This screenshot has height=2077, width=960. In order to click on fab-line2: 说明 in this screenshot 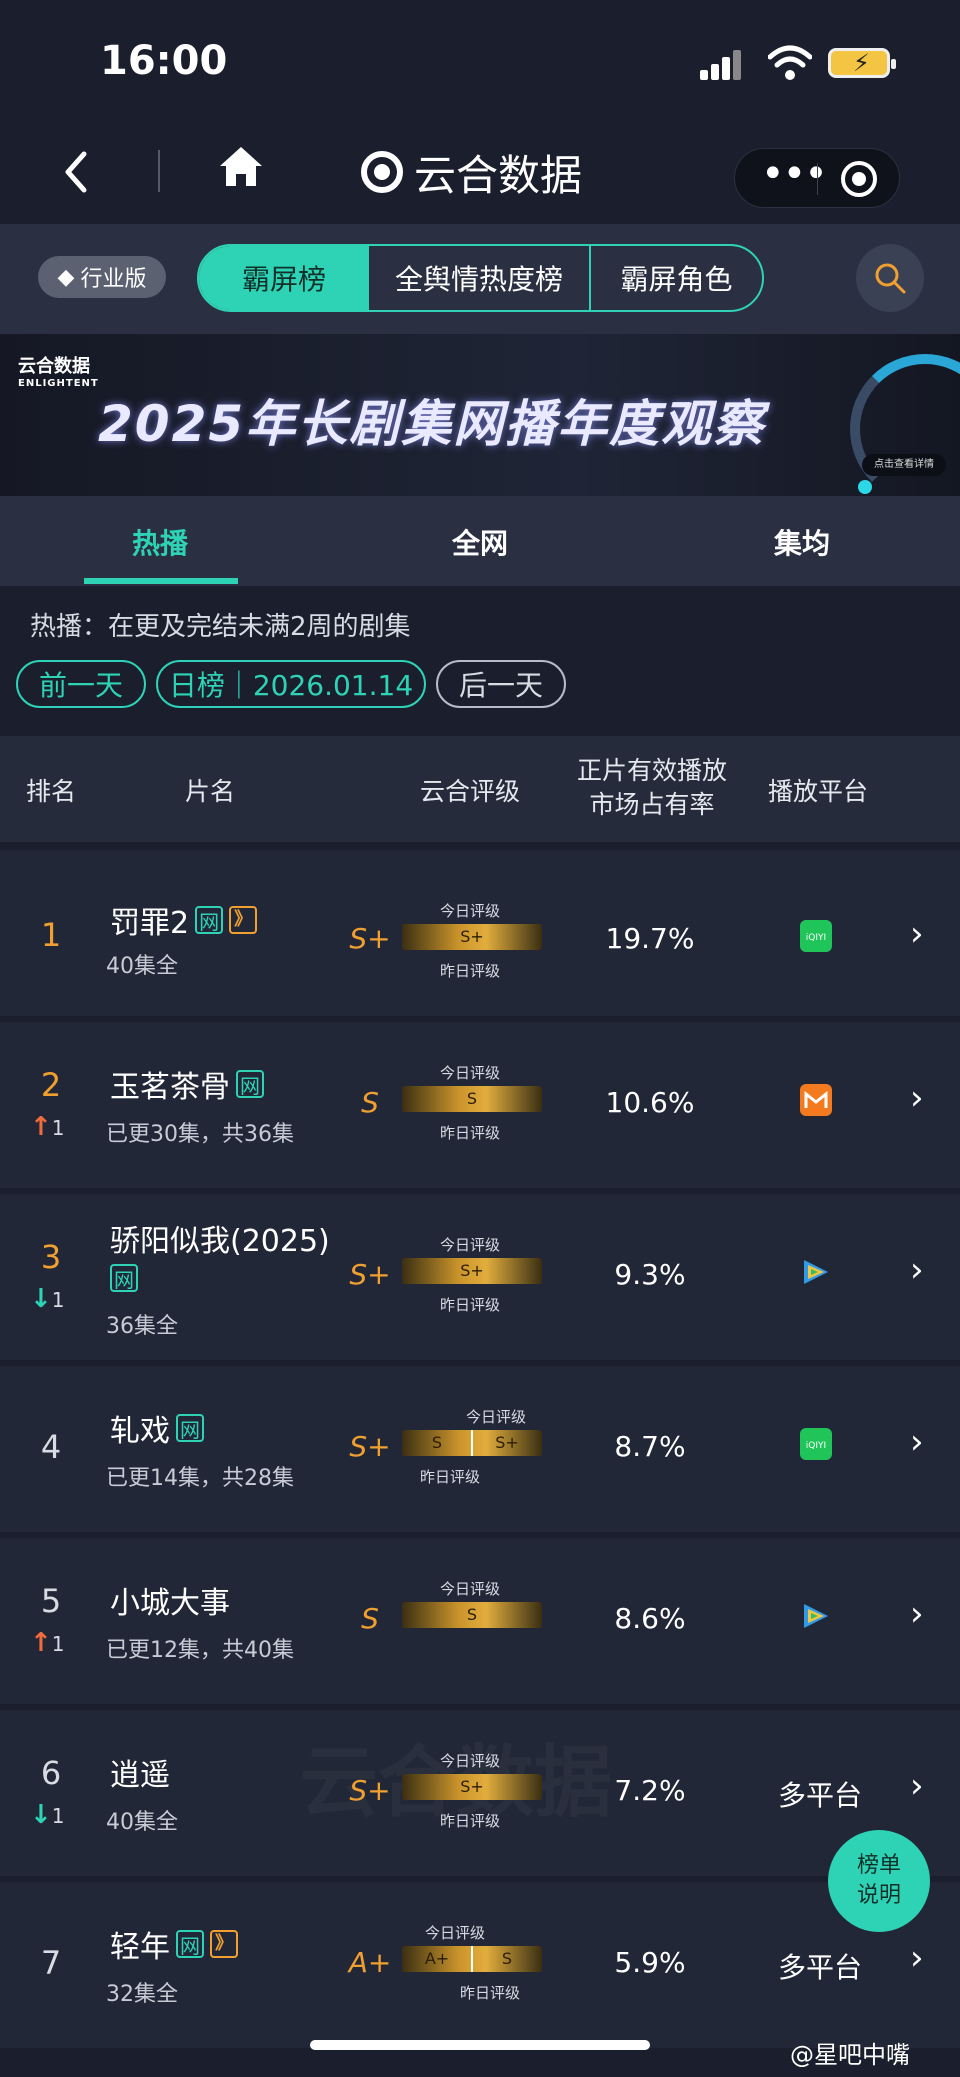, I will do `click(878, 1895)`.